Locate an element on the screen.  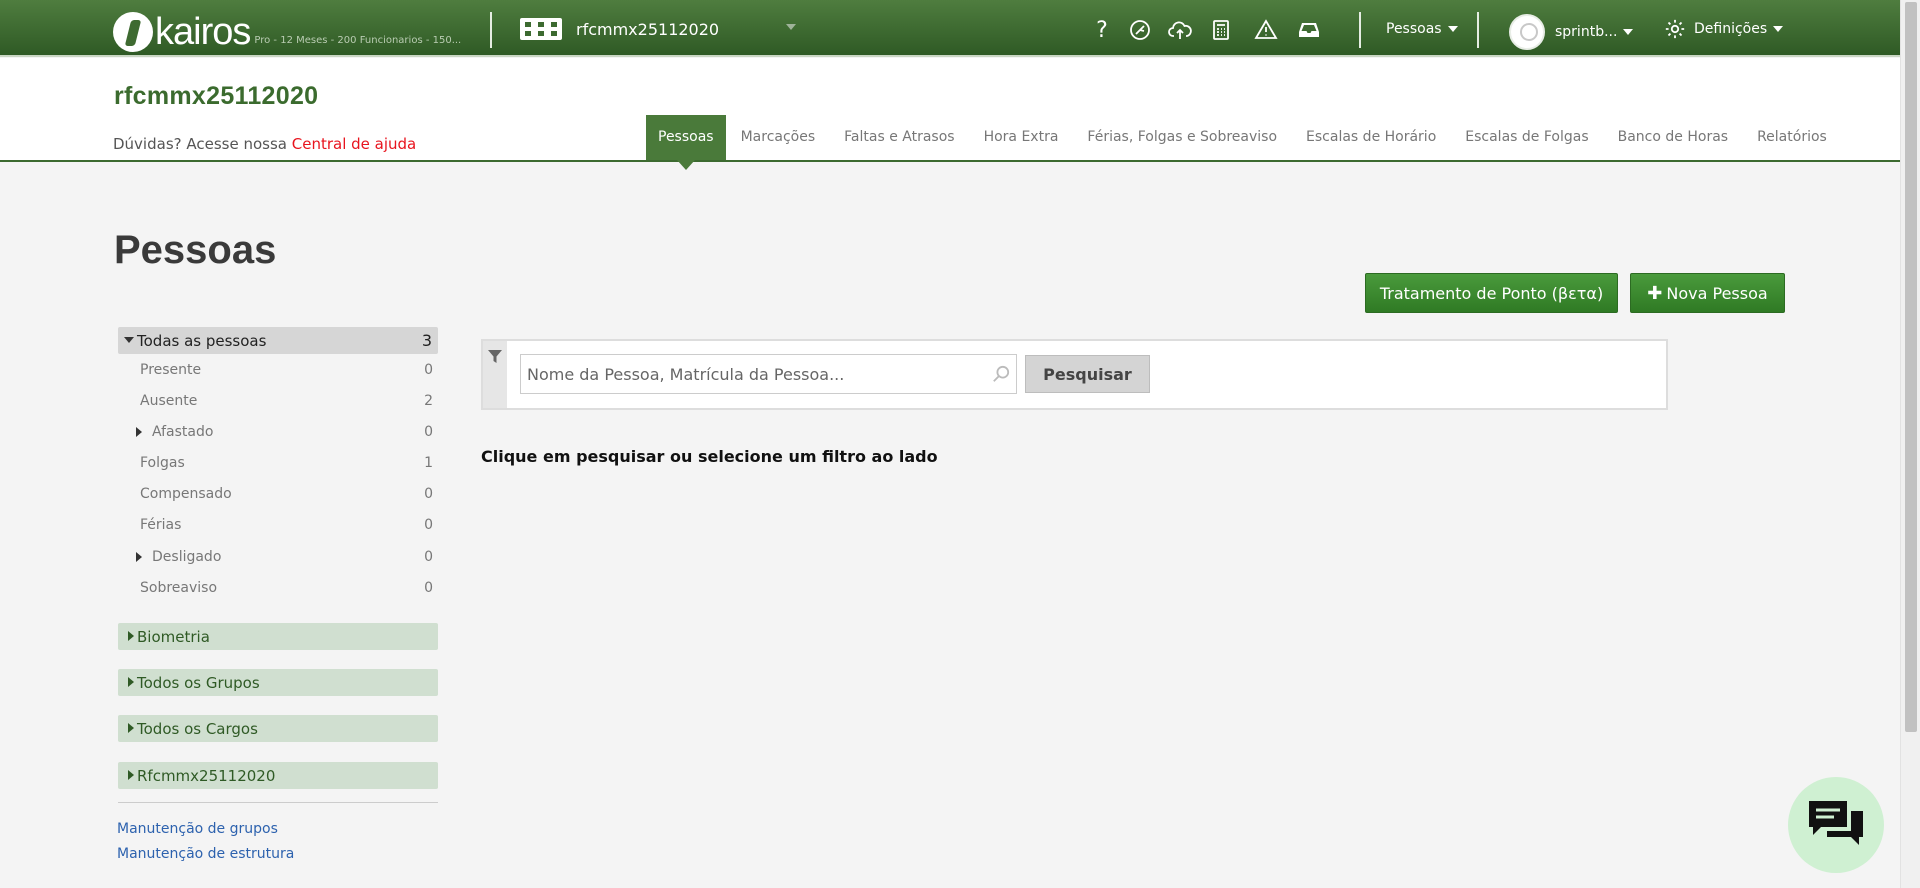
filter-label: Presente is located at coordinates (171, 370).